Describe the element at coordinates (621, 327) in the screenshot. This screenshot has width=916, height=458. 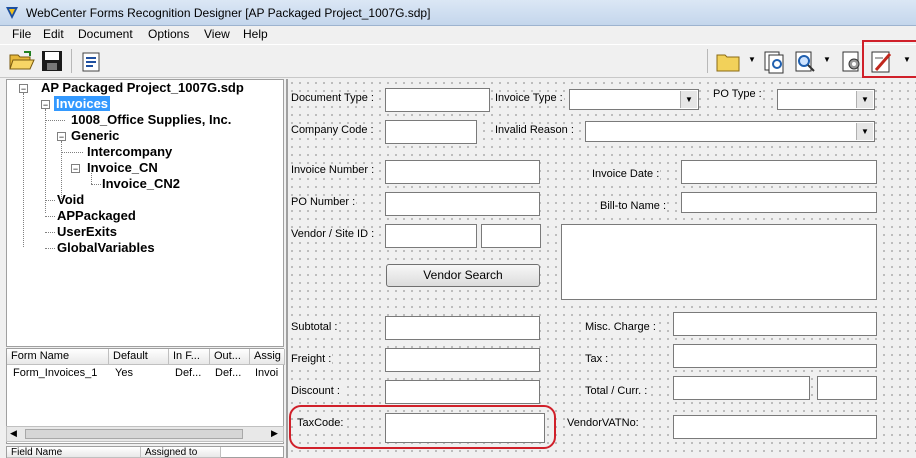
I see `label-misc-charge: Misc. Charge :` at that location.